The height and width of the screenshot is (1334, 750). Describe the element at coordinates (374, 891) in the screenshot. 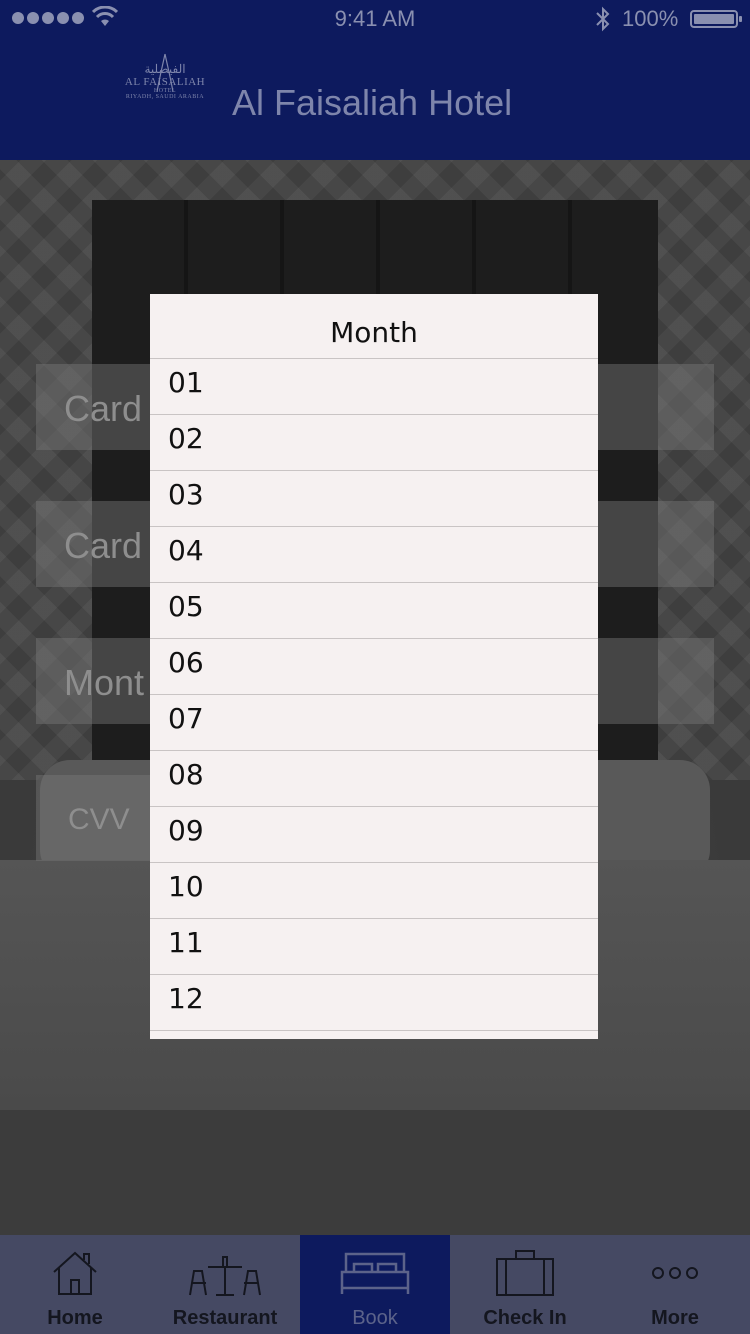

I see `picker-option: 10` at that location.